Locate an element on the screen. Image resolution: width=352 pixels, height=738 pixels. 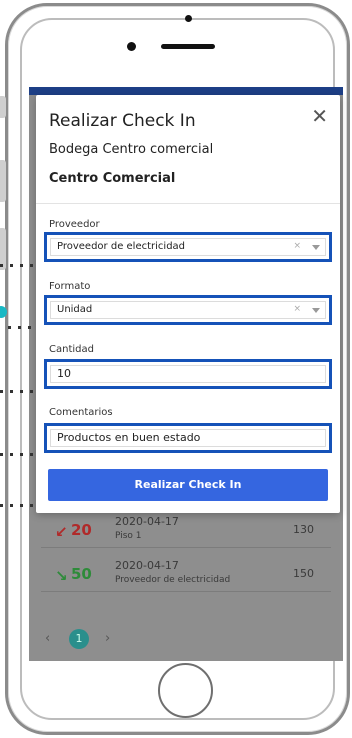
provider-value: Proveedor de electricidad is located at coordinates (121, 246).